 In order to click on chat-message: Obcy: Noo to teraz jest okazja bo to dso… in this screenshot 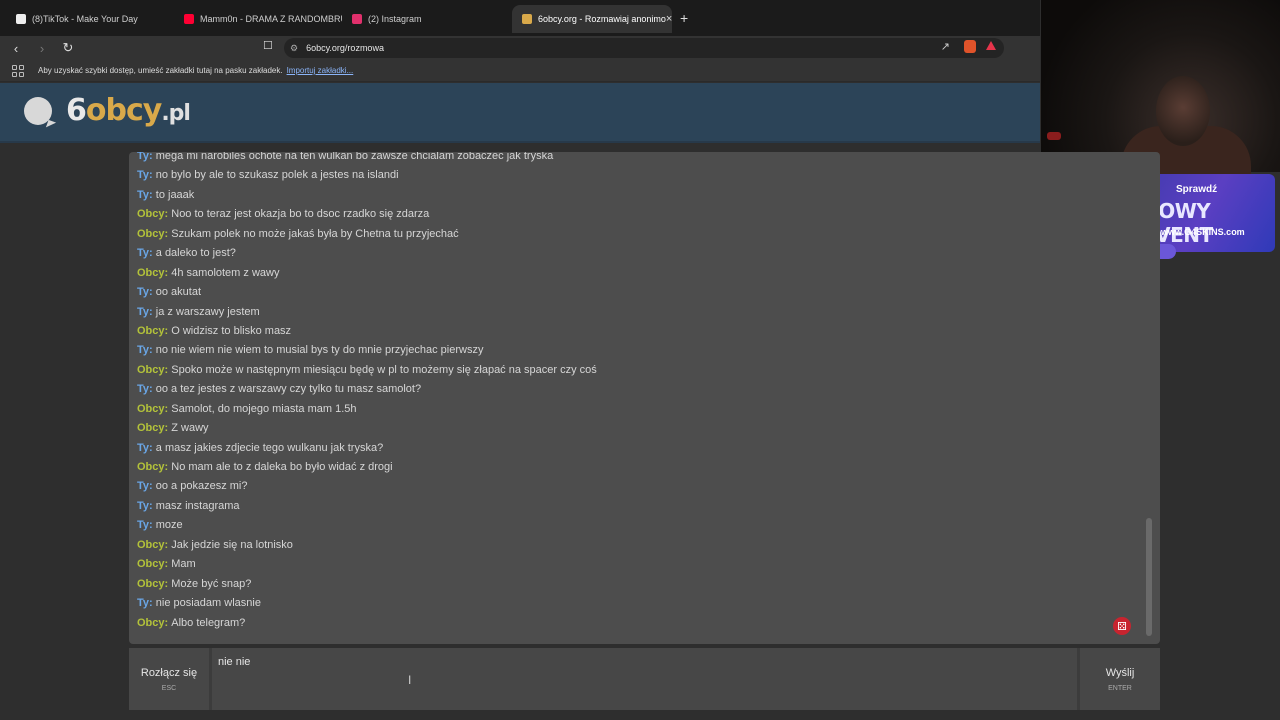, I will do `click(637, 214)`.